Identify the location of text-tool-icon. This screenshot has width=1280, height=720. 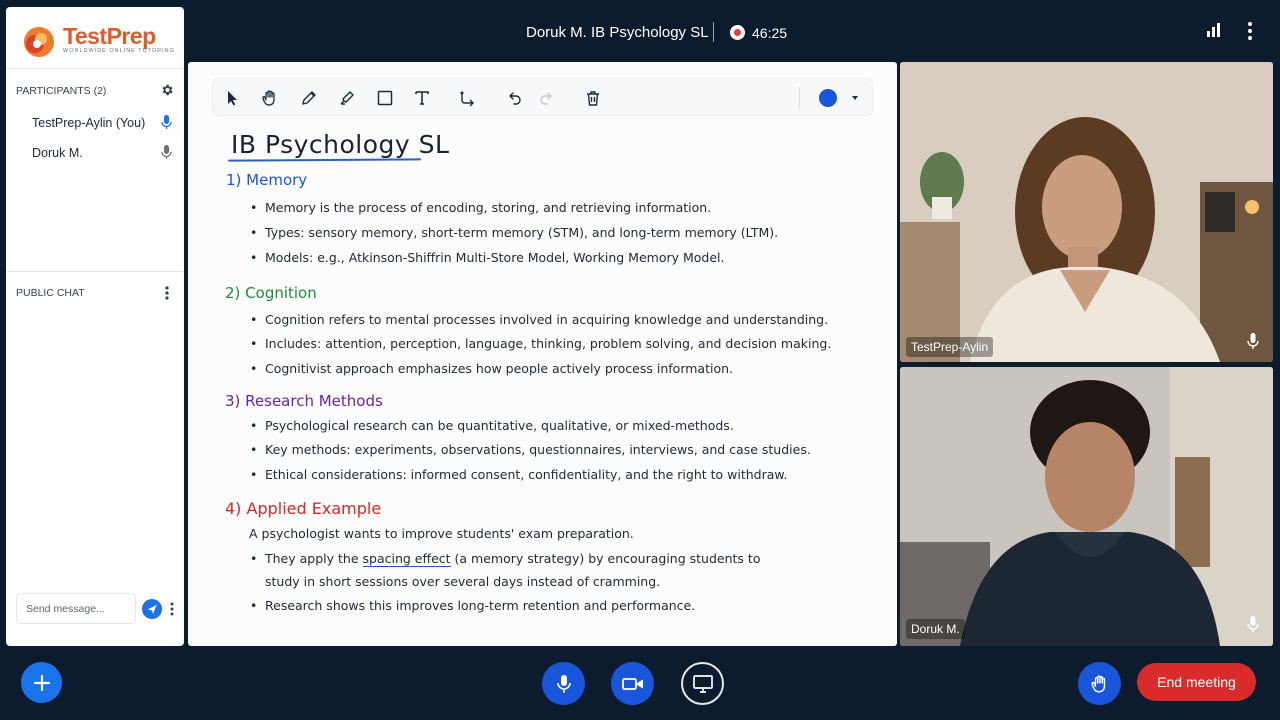
(422, 98).